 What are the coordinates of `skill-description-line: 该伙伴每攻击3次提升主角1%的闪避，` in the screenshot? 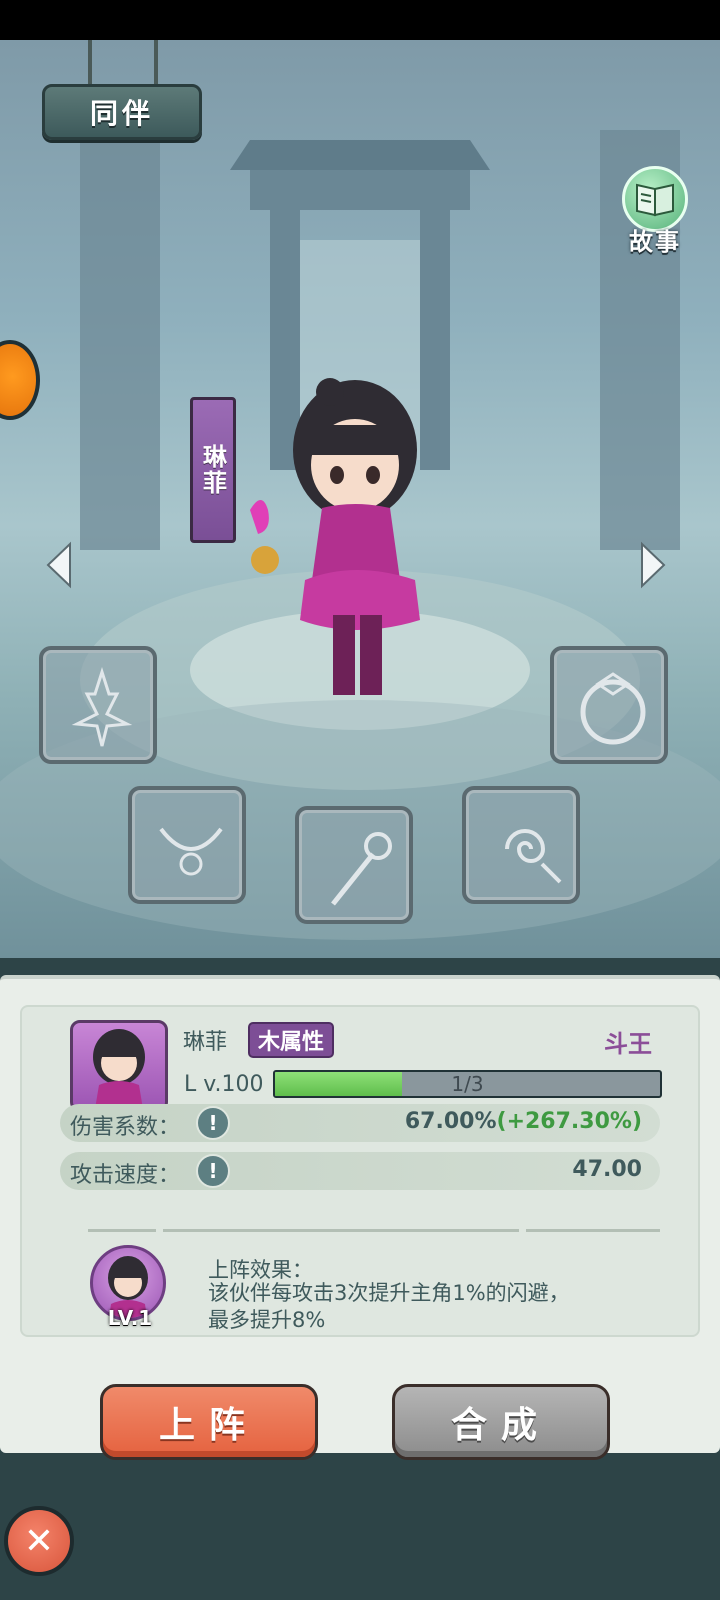 It's located at (389, 1293).